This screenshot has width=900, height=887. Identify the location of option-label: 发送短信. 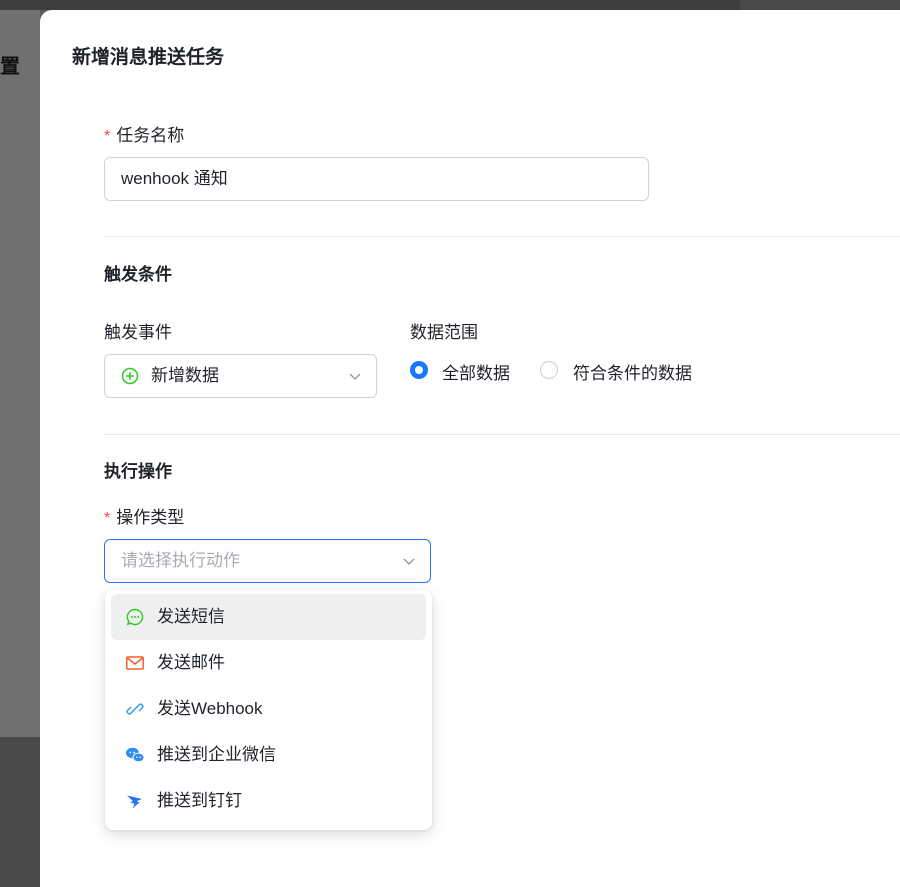
(191, 616).